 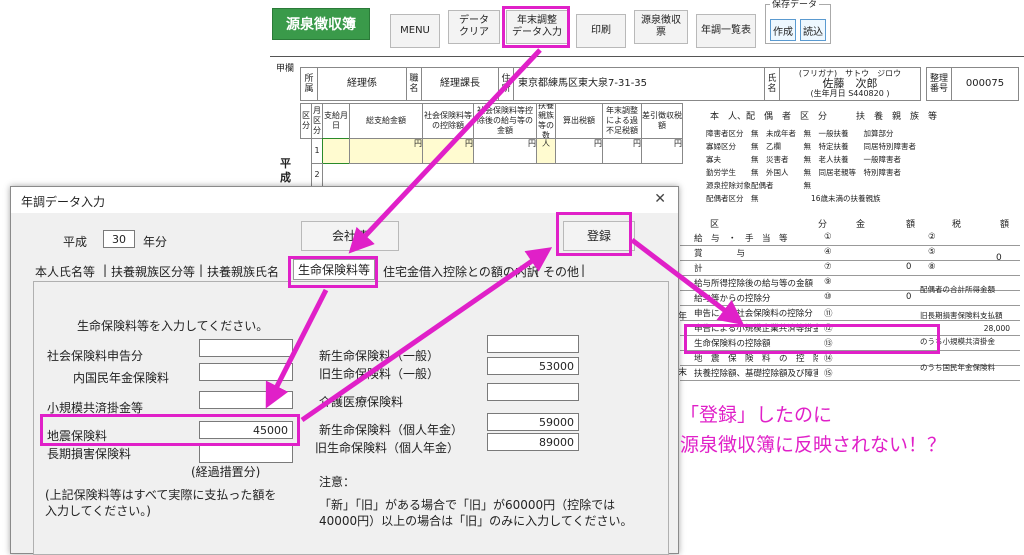 I want to click on arrow-to-jishin-field, so click(x=297, y=348).